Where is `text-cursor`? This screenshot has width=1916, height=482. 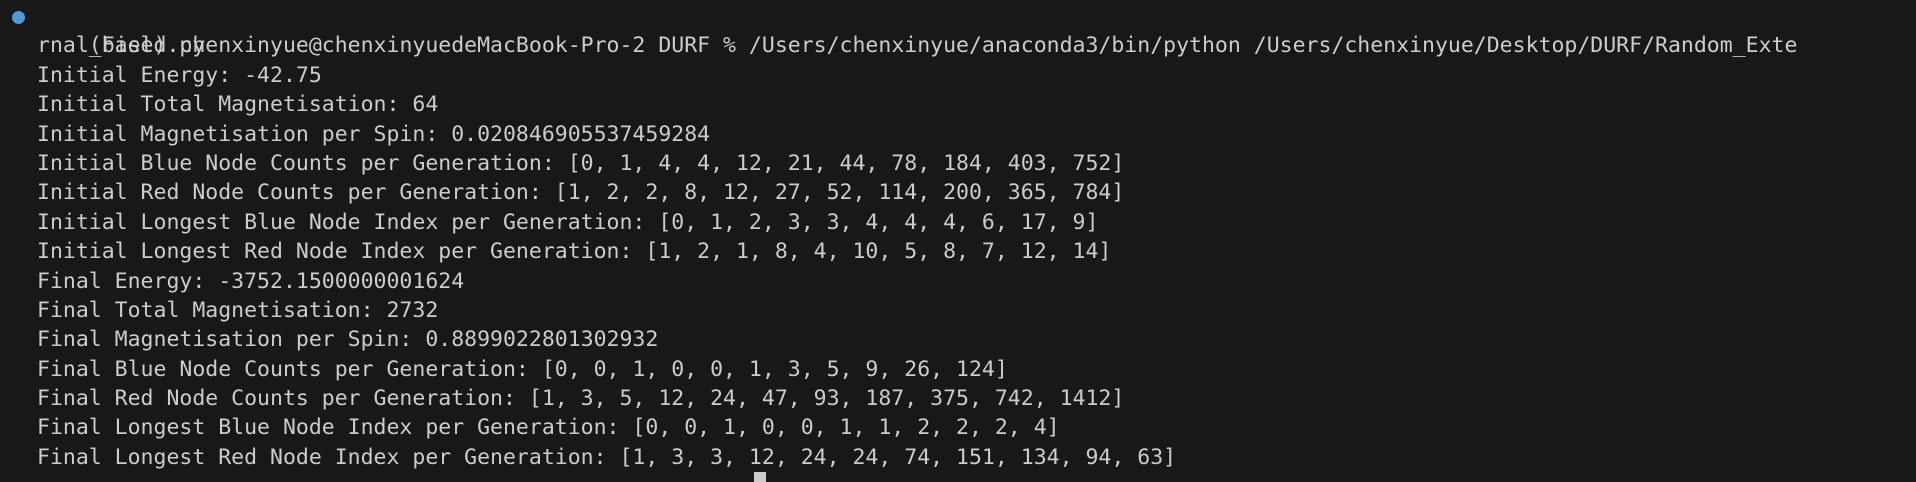 text-cursor is located at coordinates (760, 477).